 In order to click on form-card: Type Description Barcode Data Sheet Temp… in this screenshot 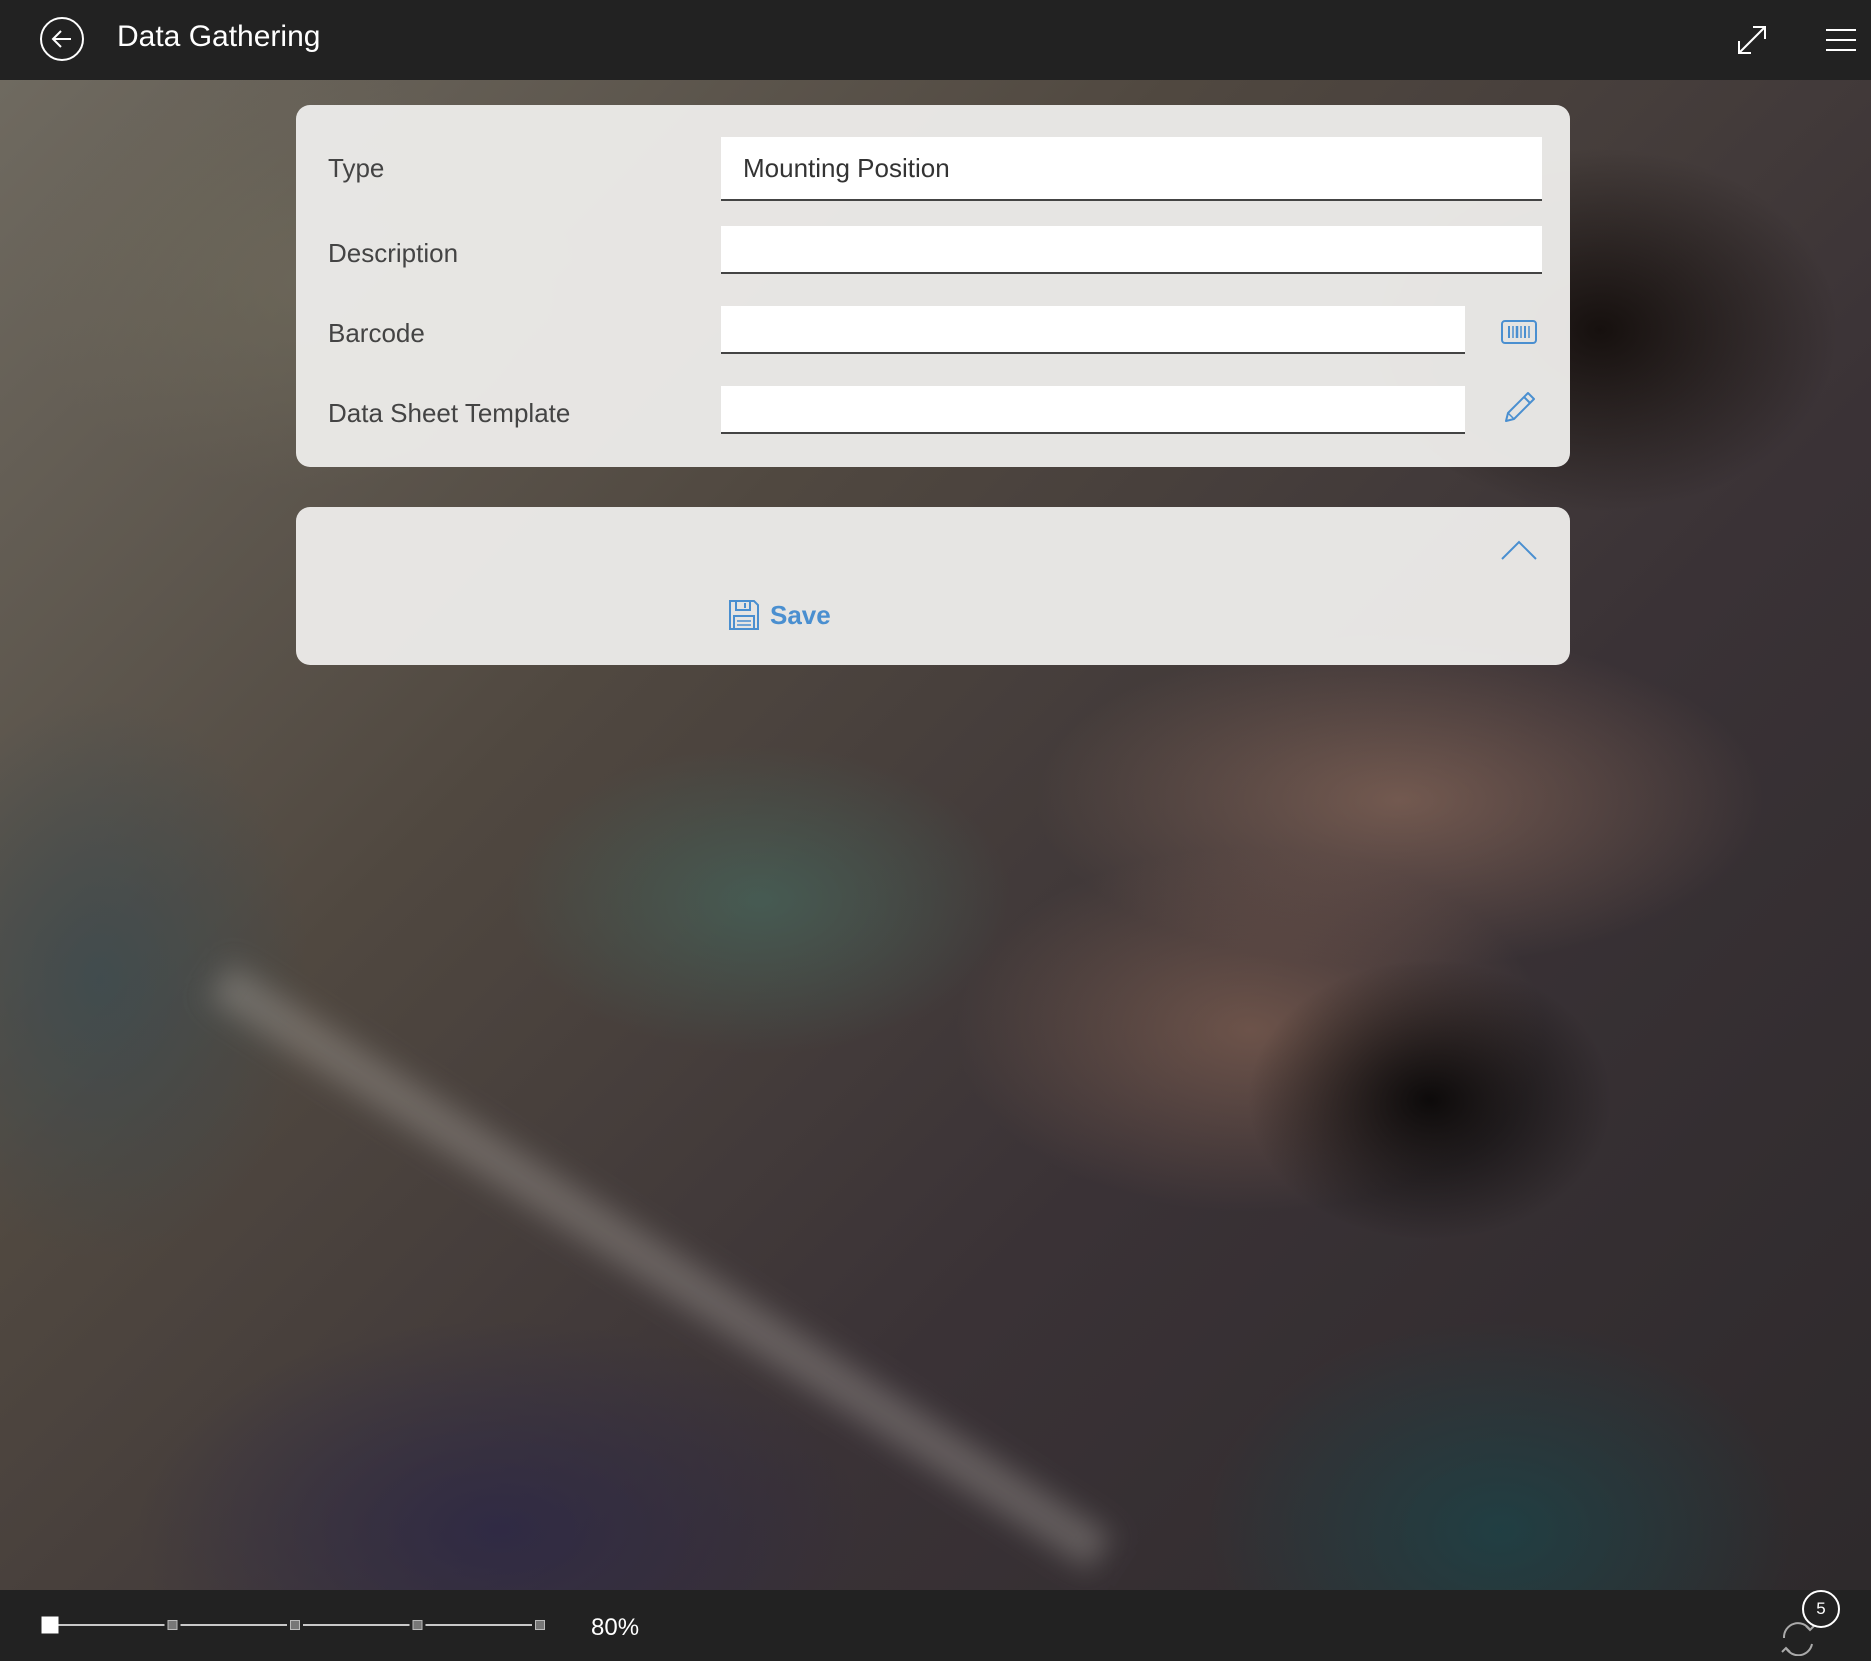, I will do `click(933, 286)`.